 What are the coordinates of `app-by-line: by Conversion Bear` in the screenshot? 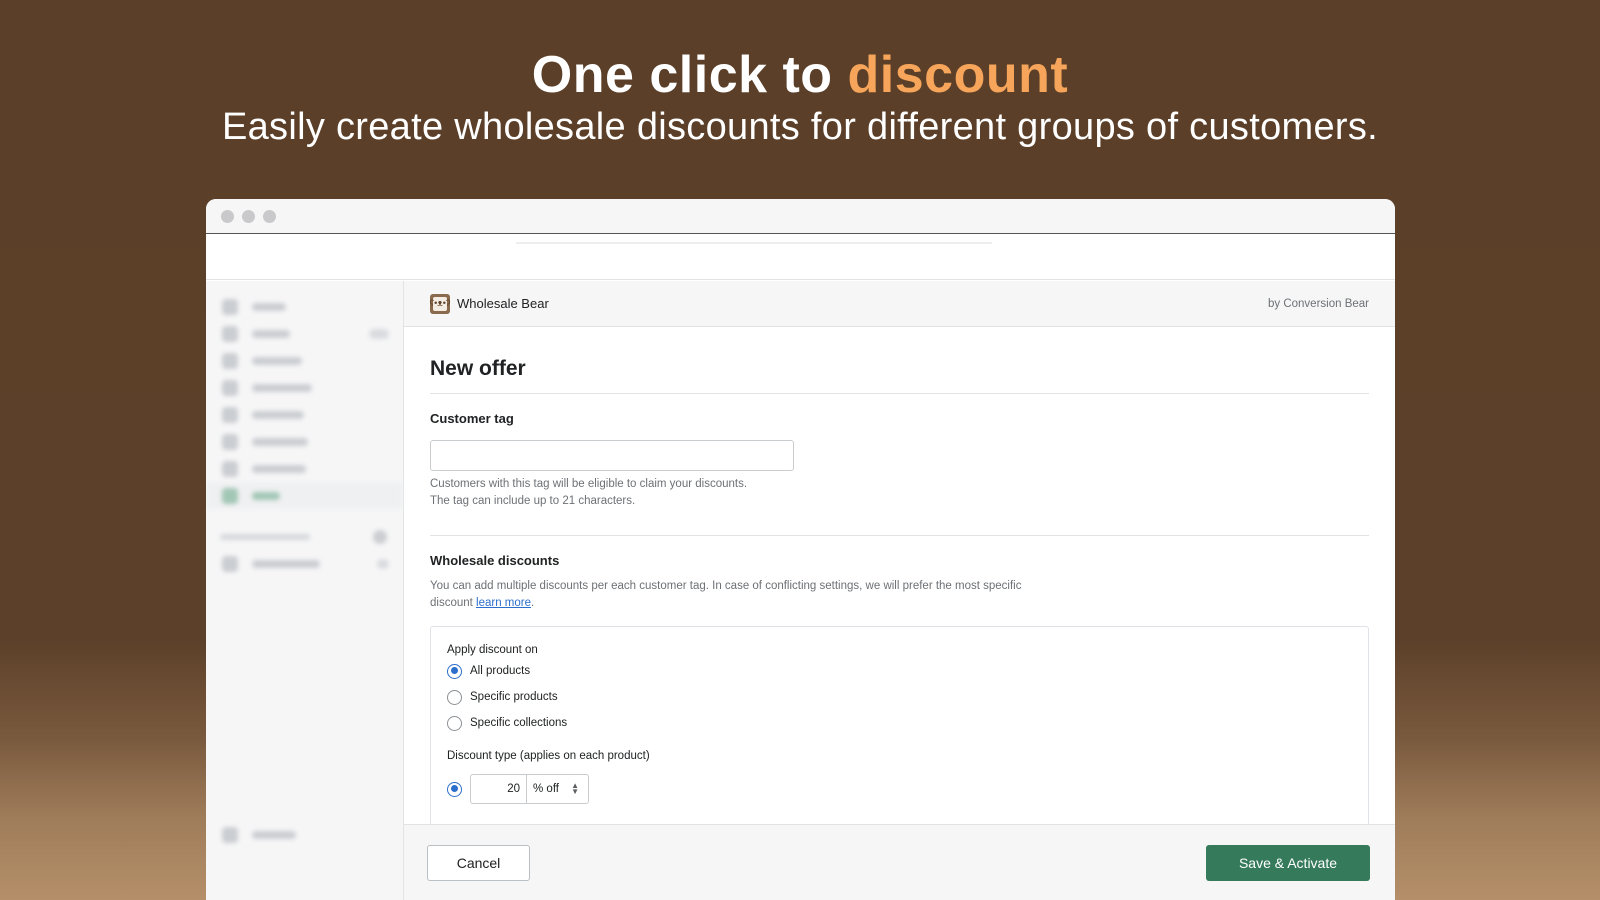 It's located at (1318, 304).